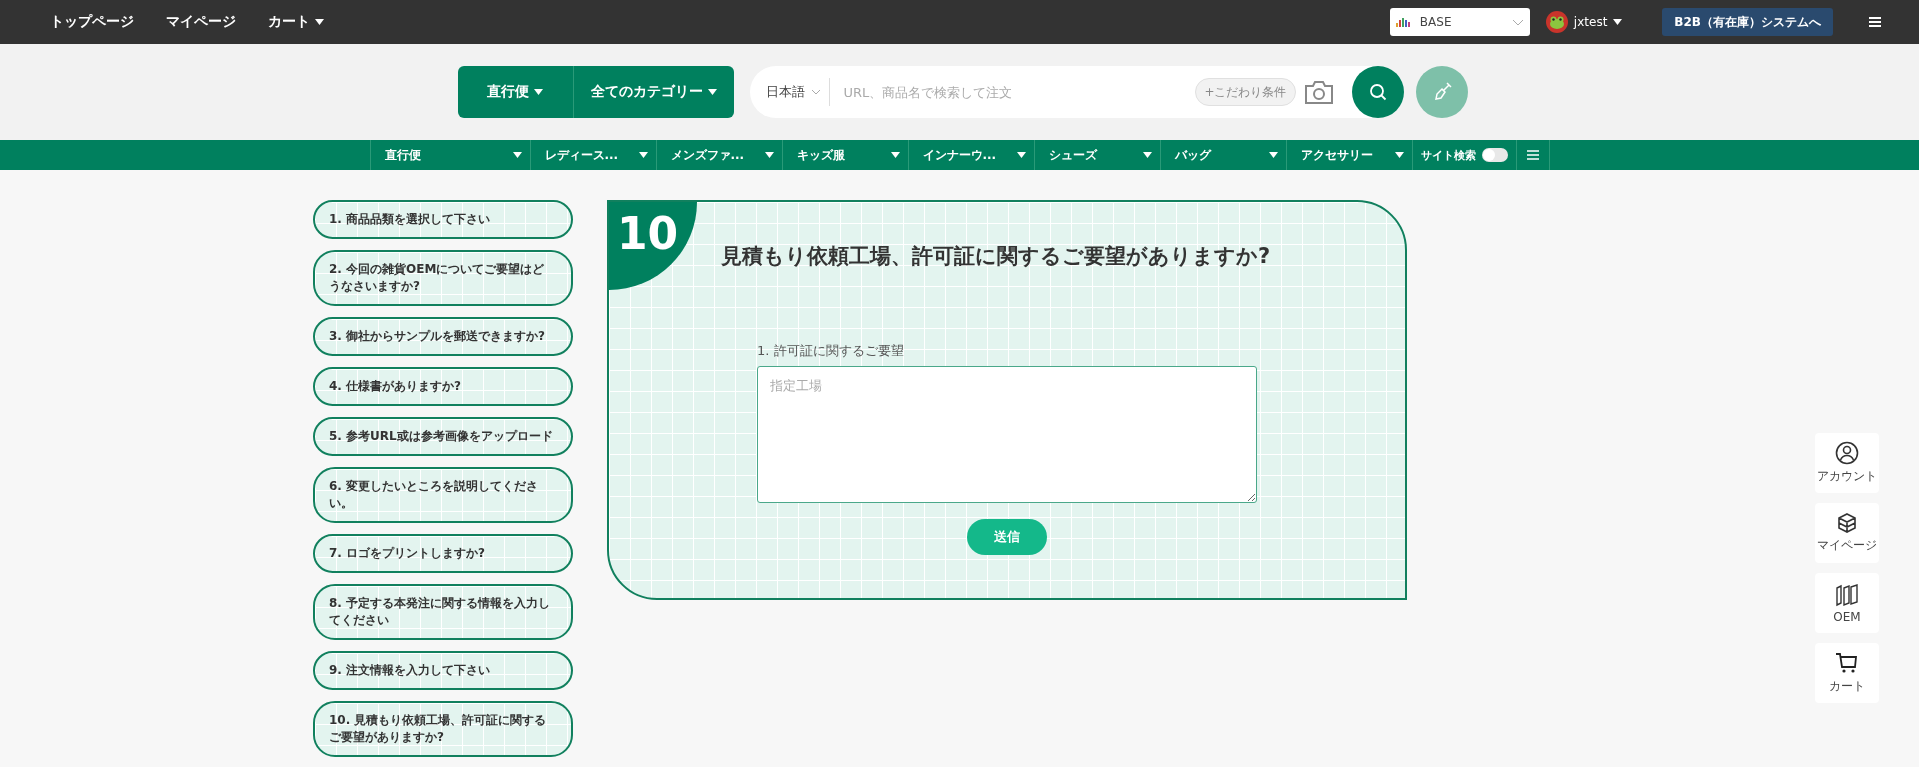  Describe the element at coordinates (443, 495) in the screenshot. I see `step-item: 6. 変更したいところを説明してください。` at that location.